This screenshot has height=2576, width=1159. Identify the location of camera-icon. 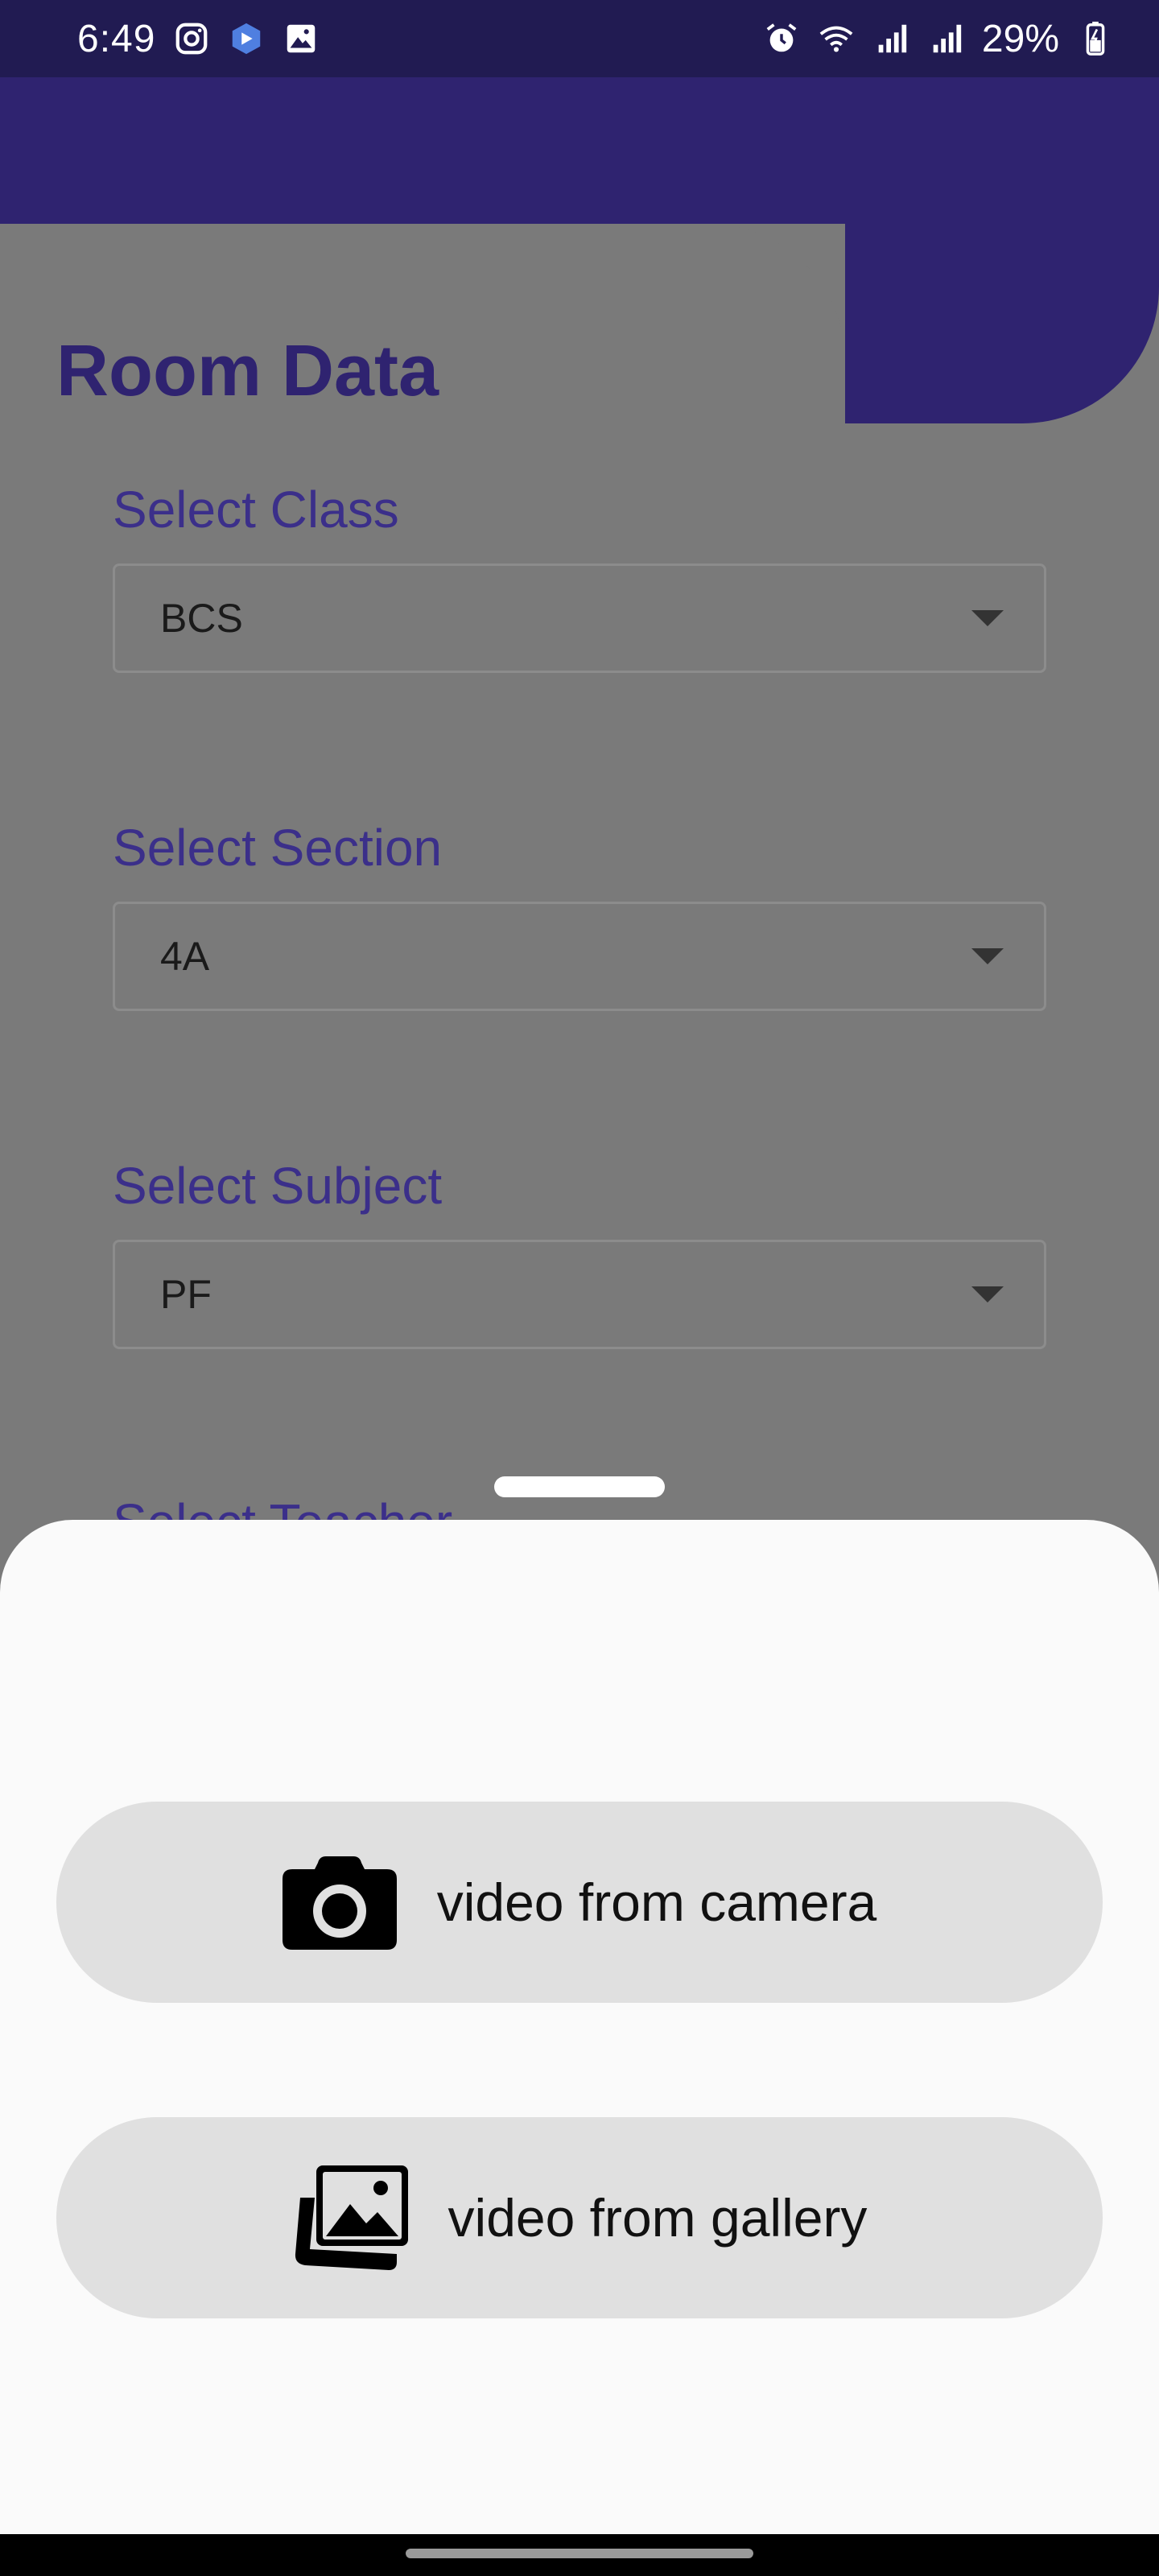
(339, 1903).